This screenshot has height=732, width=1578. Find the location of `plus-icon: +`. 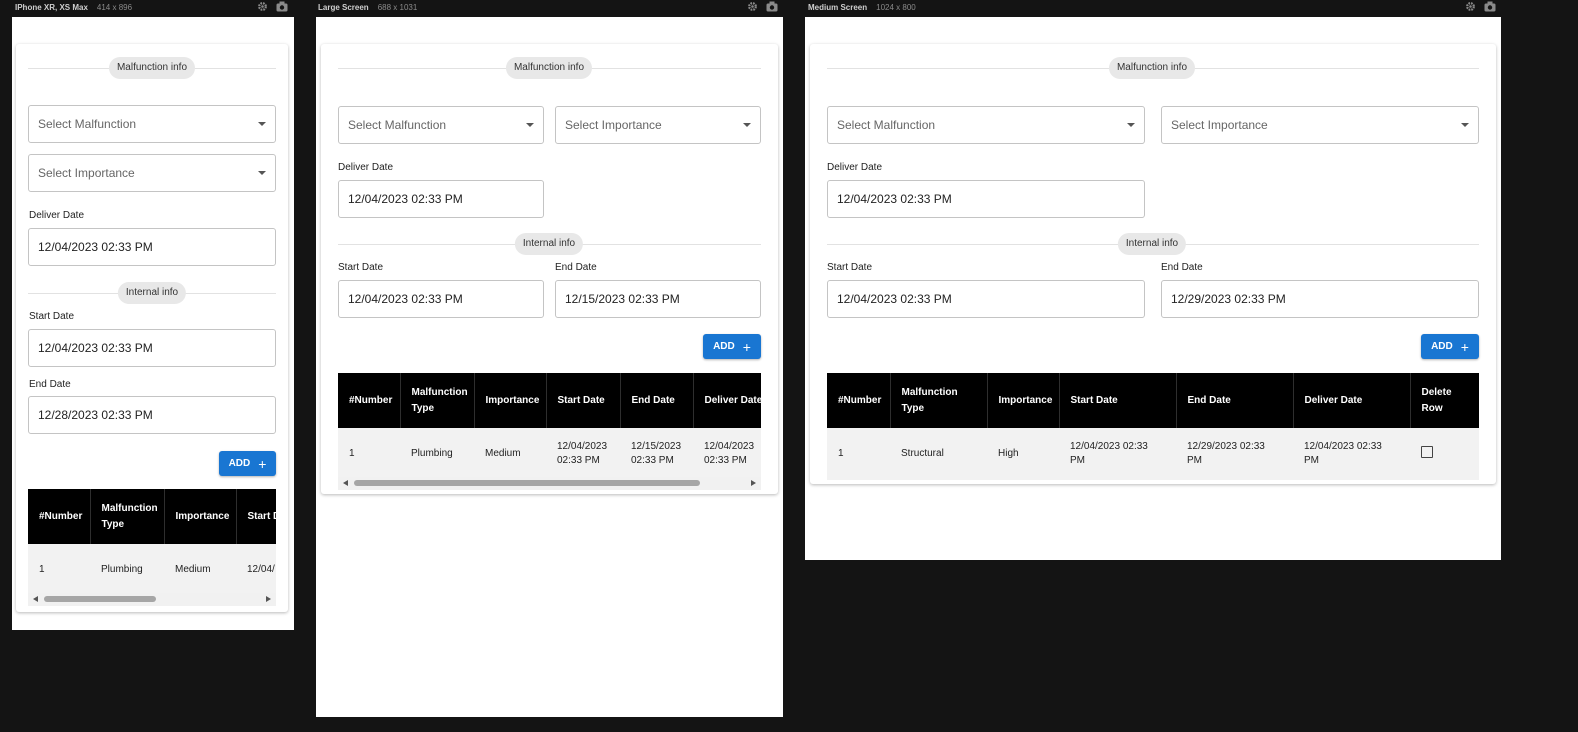

plus-icon: + is located at coordinates (1464, 346).